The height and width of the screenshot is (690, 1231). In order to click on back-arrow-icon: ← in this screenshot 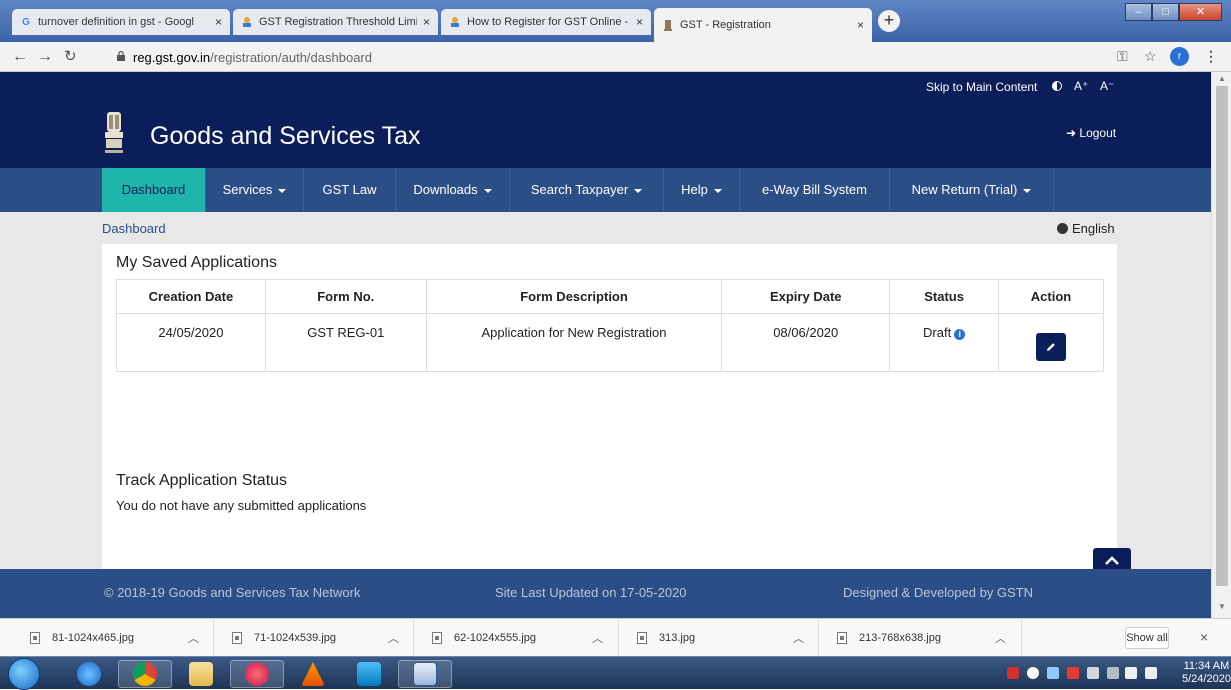, I will do `click(20, 57)`.